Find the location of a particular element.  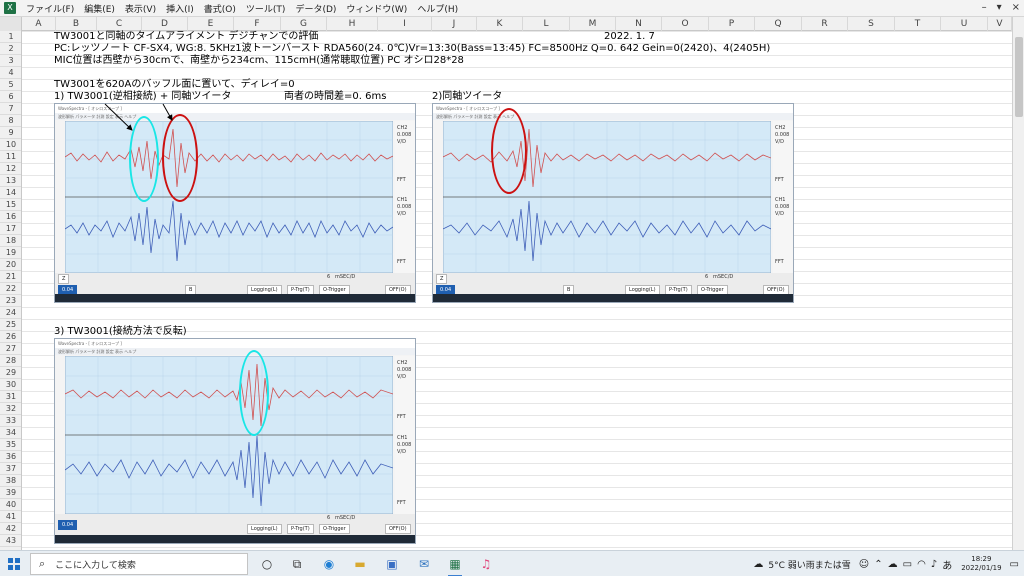

row-header: 14 is located at coordinates (10, 193).